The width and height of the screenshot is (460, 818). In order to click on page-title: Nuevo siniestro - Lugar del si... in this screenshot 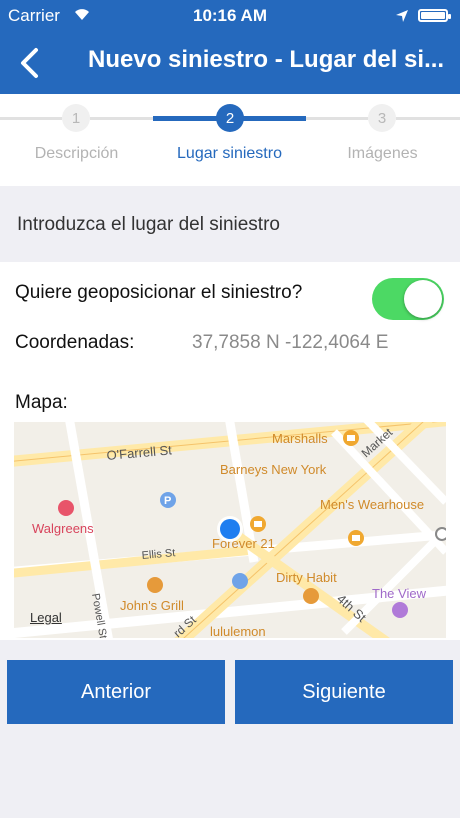, I will do `click(266, 59)`.